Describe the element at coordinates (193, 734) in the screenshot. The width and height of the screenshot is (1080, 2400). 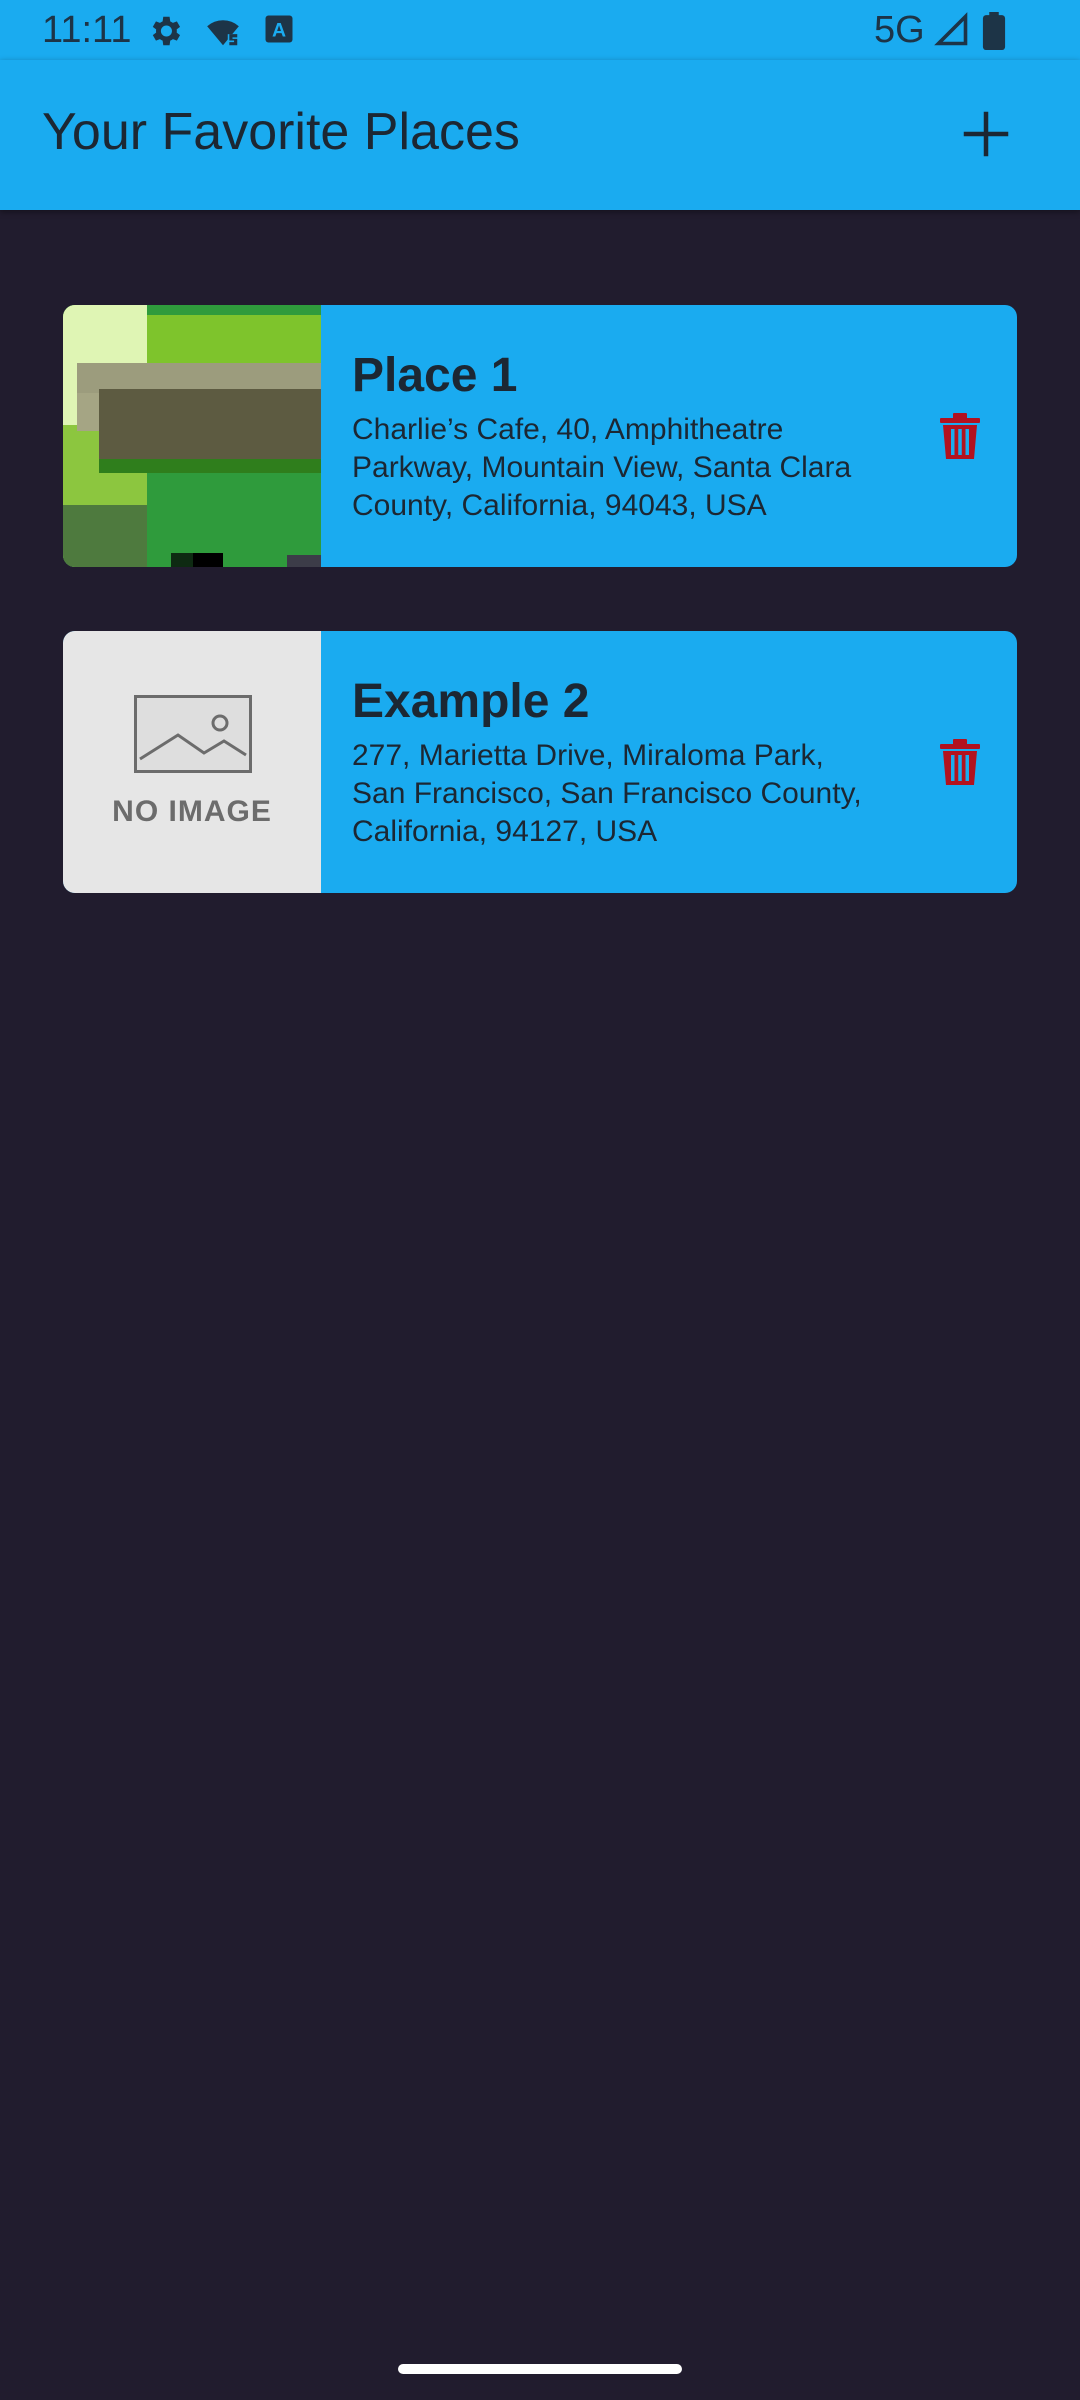
I see `image-placeholder-icon` at that location.